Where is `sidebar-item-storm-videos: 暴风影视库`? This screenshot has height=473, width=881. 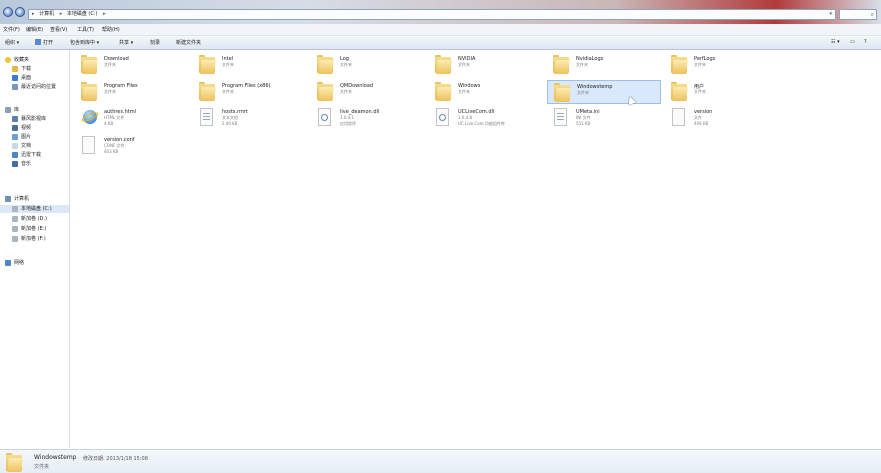 sidebar-item-storm-videos: 暴风影视库 is located at coordinates (34, 119).